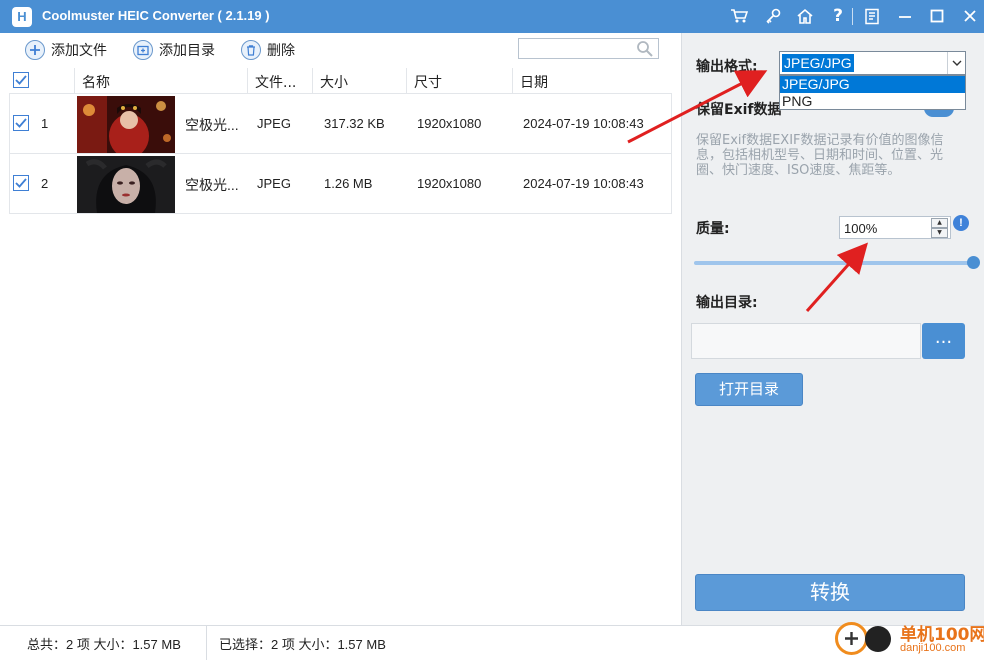  I want to click on watermark-logo-dark, so click(878, 639).